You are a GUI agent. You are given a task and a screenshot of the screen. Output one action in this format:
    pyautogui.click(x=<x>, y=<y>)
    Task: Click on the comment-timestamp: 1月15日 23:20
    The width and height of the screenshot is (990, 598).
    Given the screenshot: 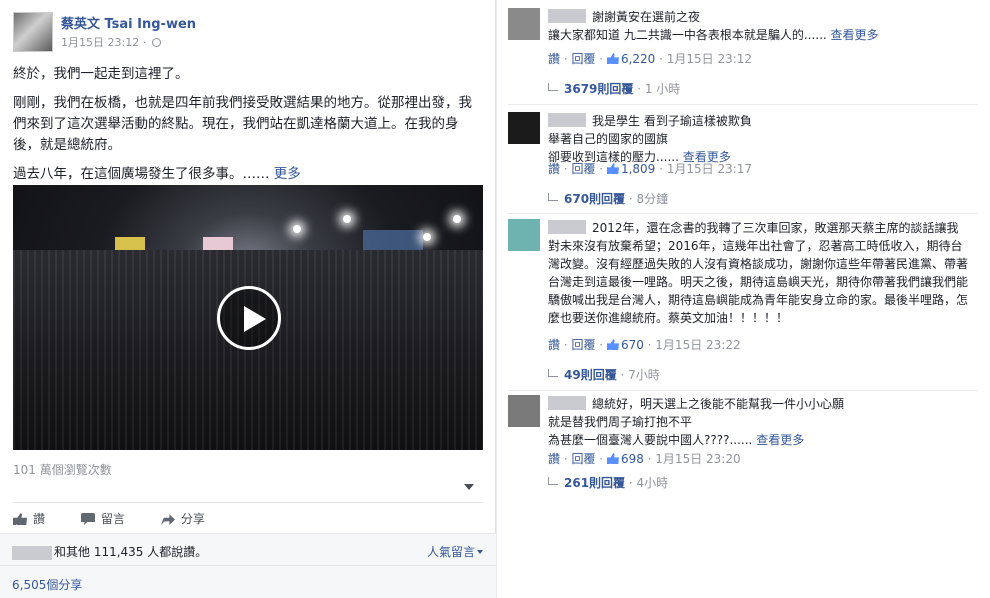 What is the action you would take?
    pyautogui.click(x=697, y=459)
    